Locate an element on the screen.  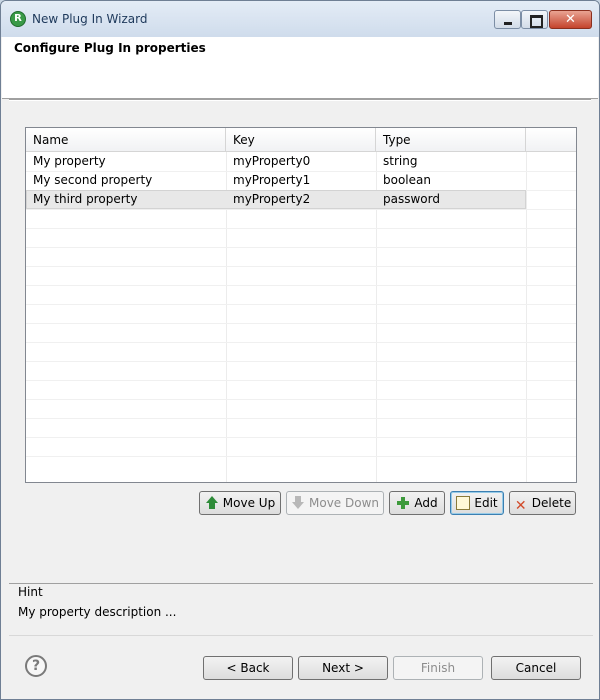
cell-type: string is located at coordinates (400, 161).